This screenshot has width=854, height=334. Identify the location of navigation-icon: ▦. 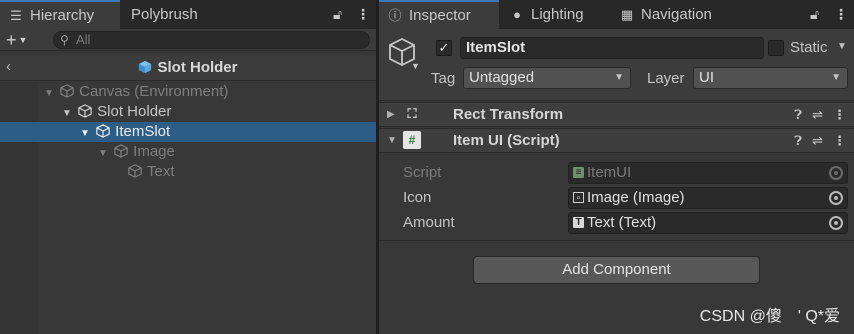
(627, 14).